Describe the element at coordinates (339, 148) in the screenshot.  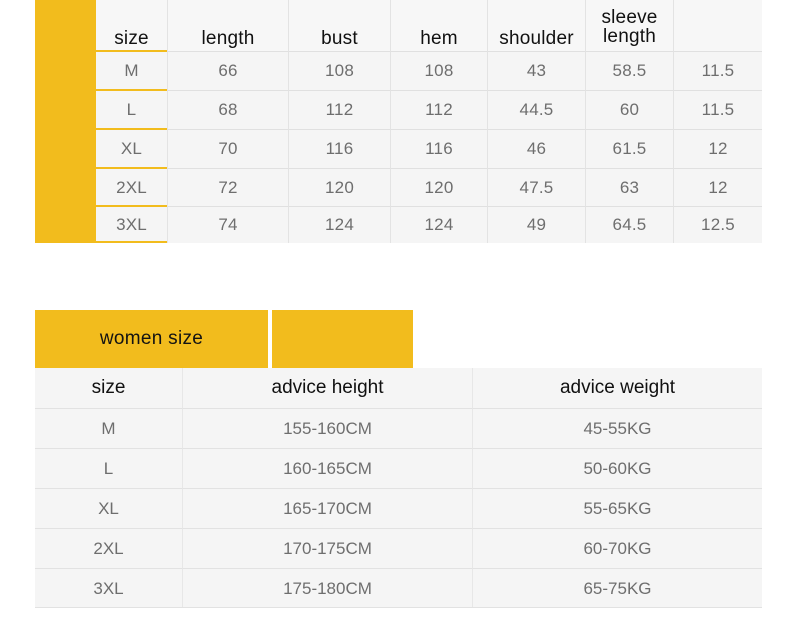
I see `cell-bust: 116` at that location.